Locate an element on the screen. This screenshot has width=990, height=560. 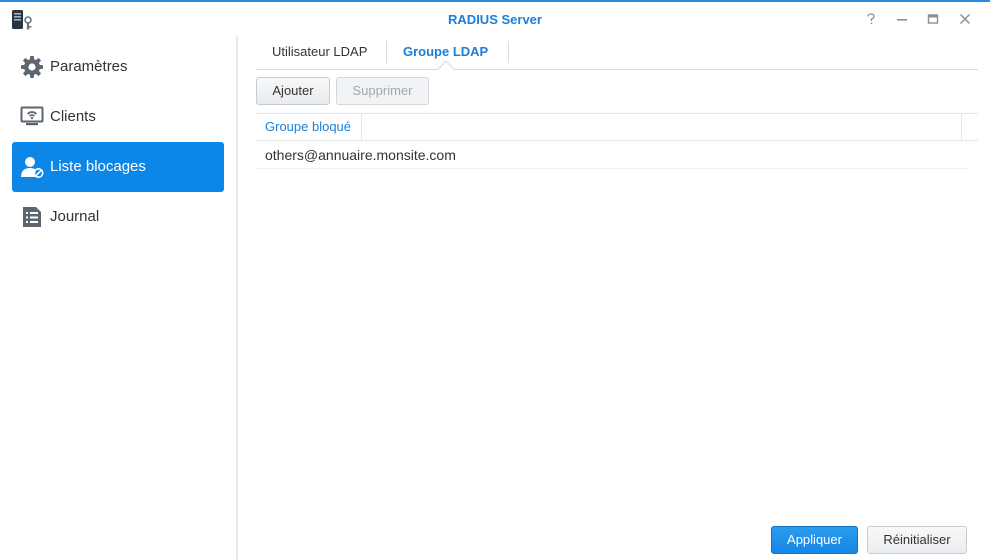
sidebar-item-label: Liste blocages is located at coordinates (98, 166).